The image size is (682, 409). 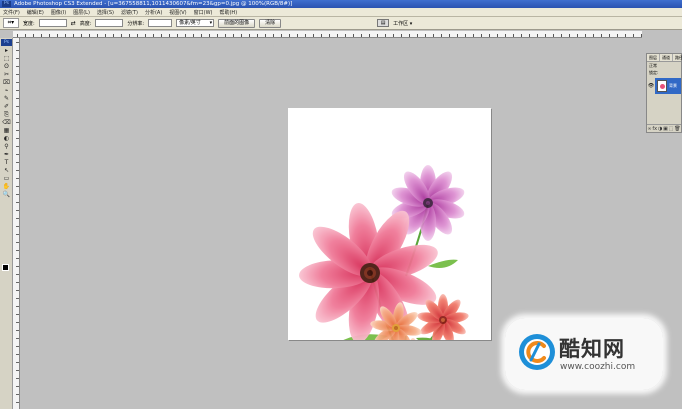 What do you see at coordinates (109, 23) in the screenshot?
I see `height-input` at bounding box center [109, 23].